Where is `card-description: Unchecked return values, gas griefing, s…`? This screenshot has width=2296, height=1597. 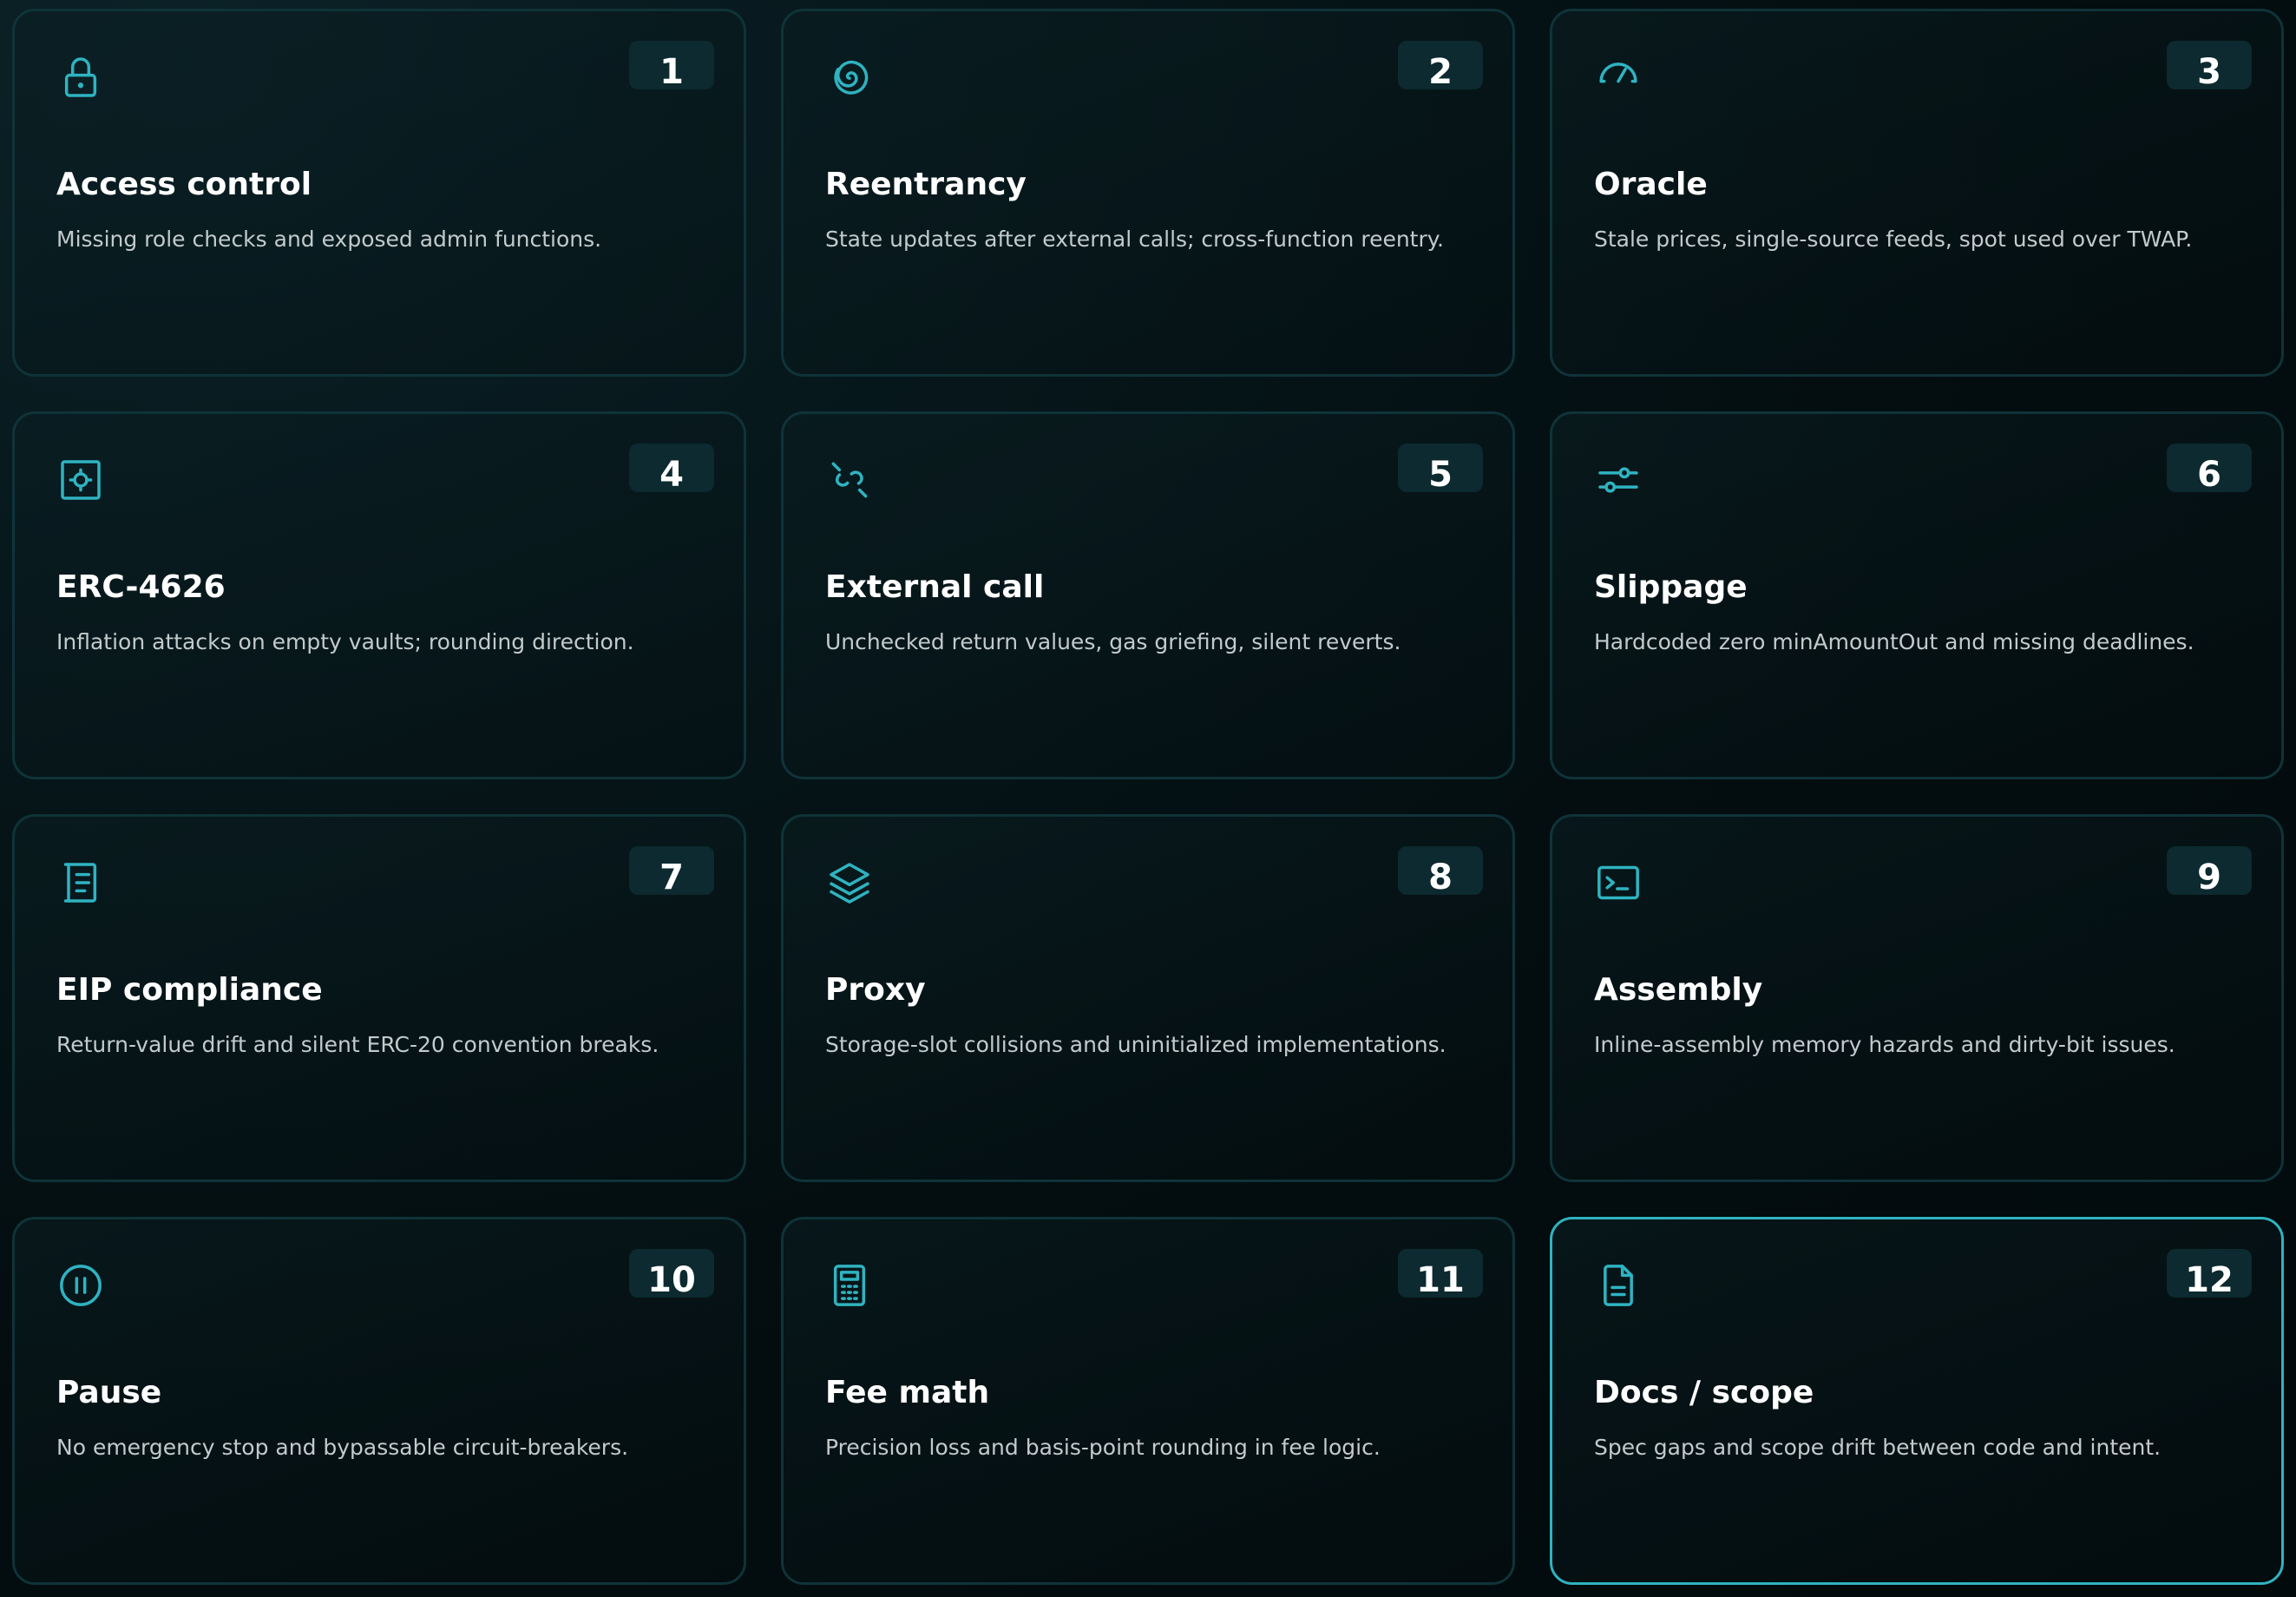
card-description: Unchecked return values, gas griefing, s… is located at coordinates (1113, 641).